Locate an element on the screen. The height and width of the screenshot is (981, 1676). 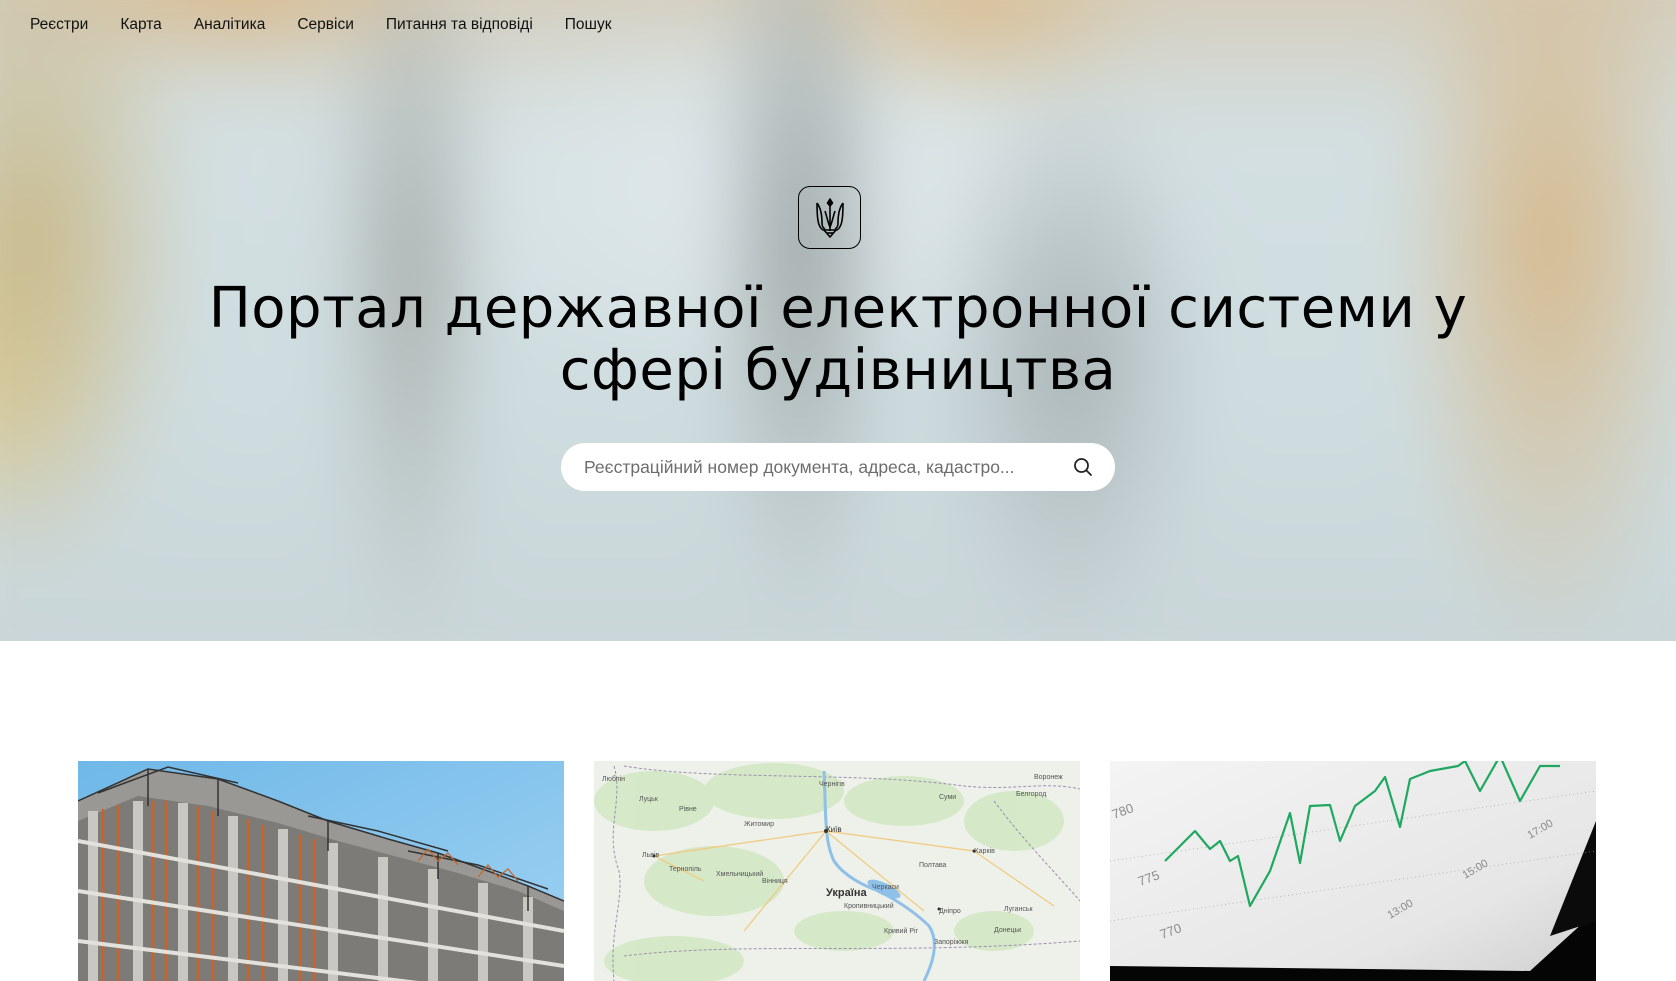
svg-text: Кривий Ріг is located at coordinates (901, 931).